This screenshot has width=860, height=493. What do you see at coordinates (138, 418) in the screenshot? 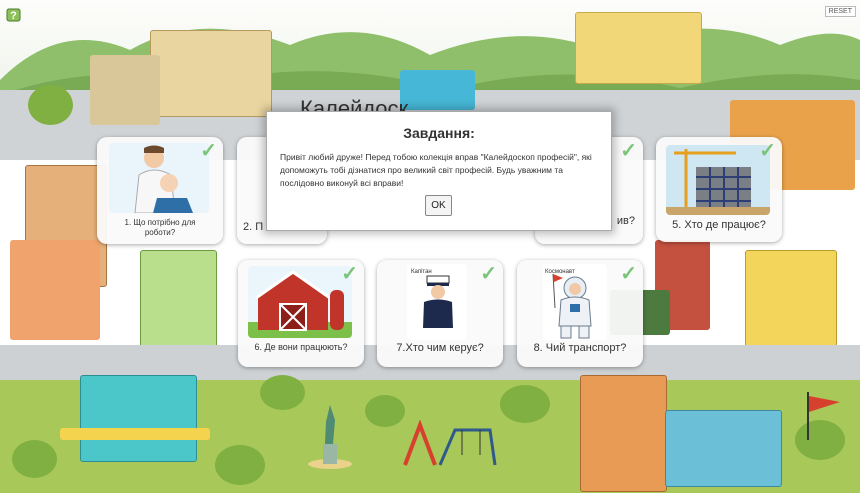
I see `teal-cafe` at bounding box center [138, 418].